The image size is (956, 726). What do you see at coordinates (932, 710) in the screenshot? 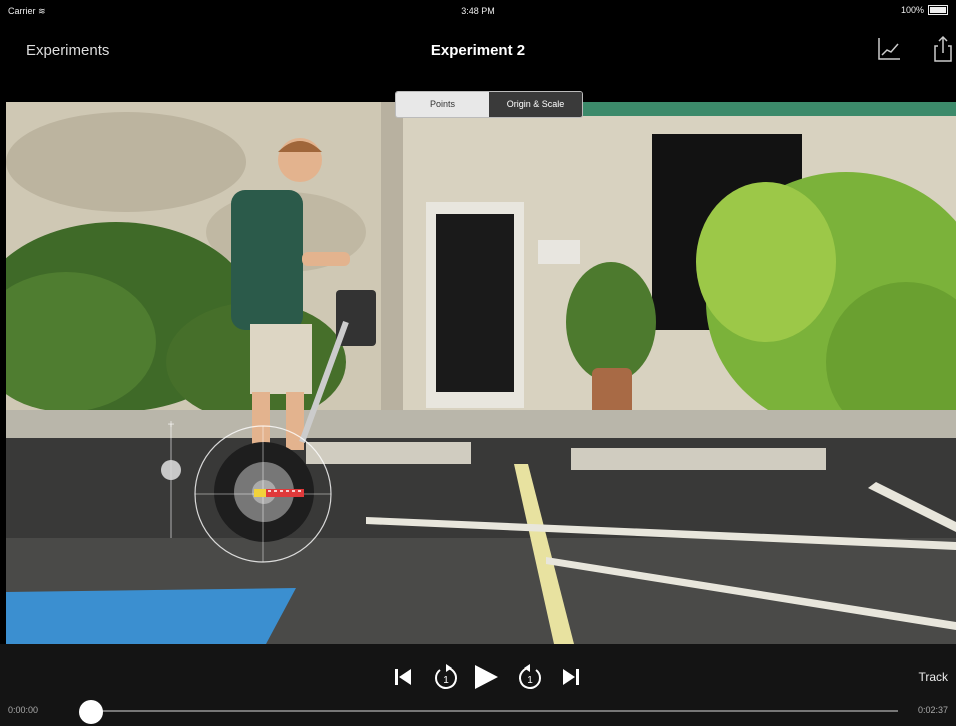
I see `total-time: 0:02:37` at bounding box center [932, 710].